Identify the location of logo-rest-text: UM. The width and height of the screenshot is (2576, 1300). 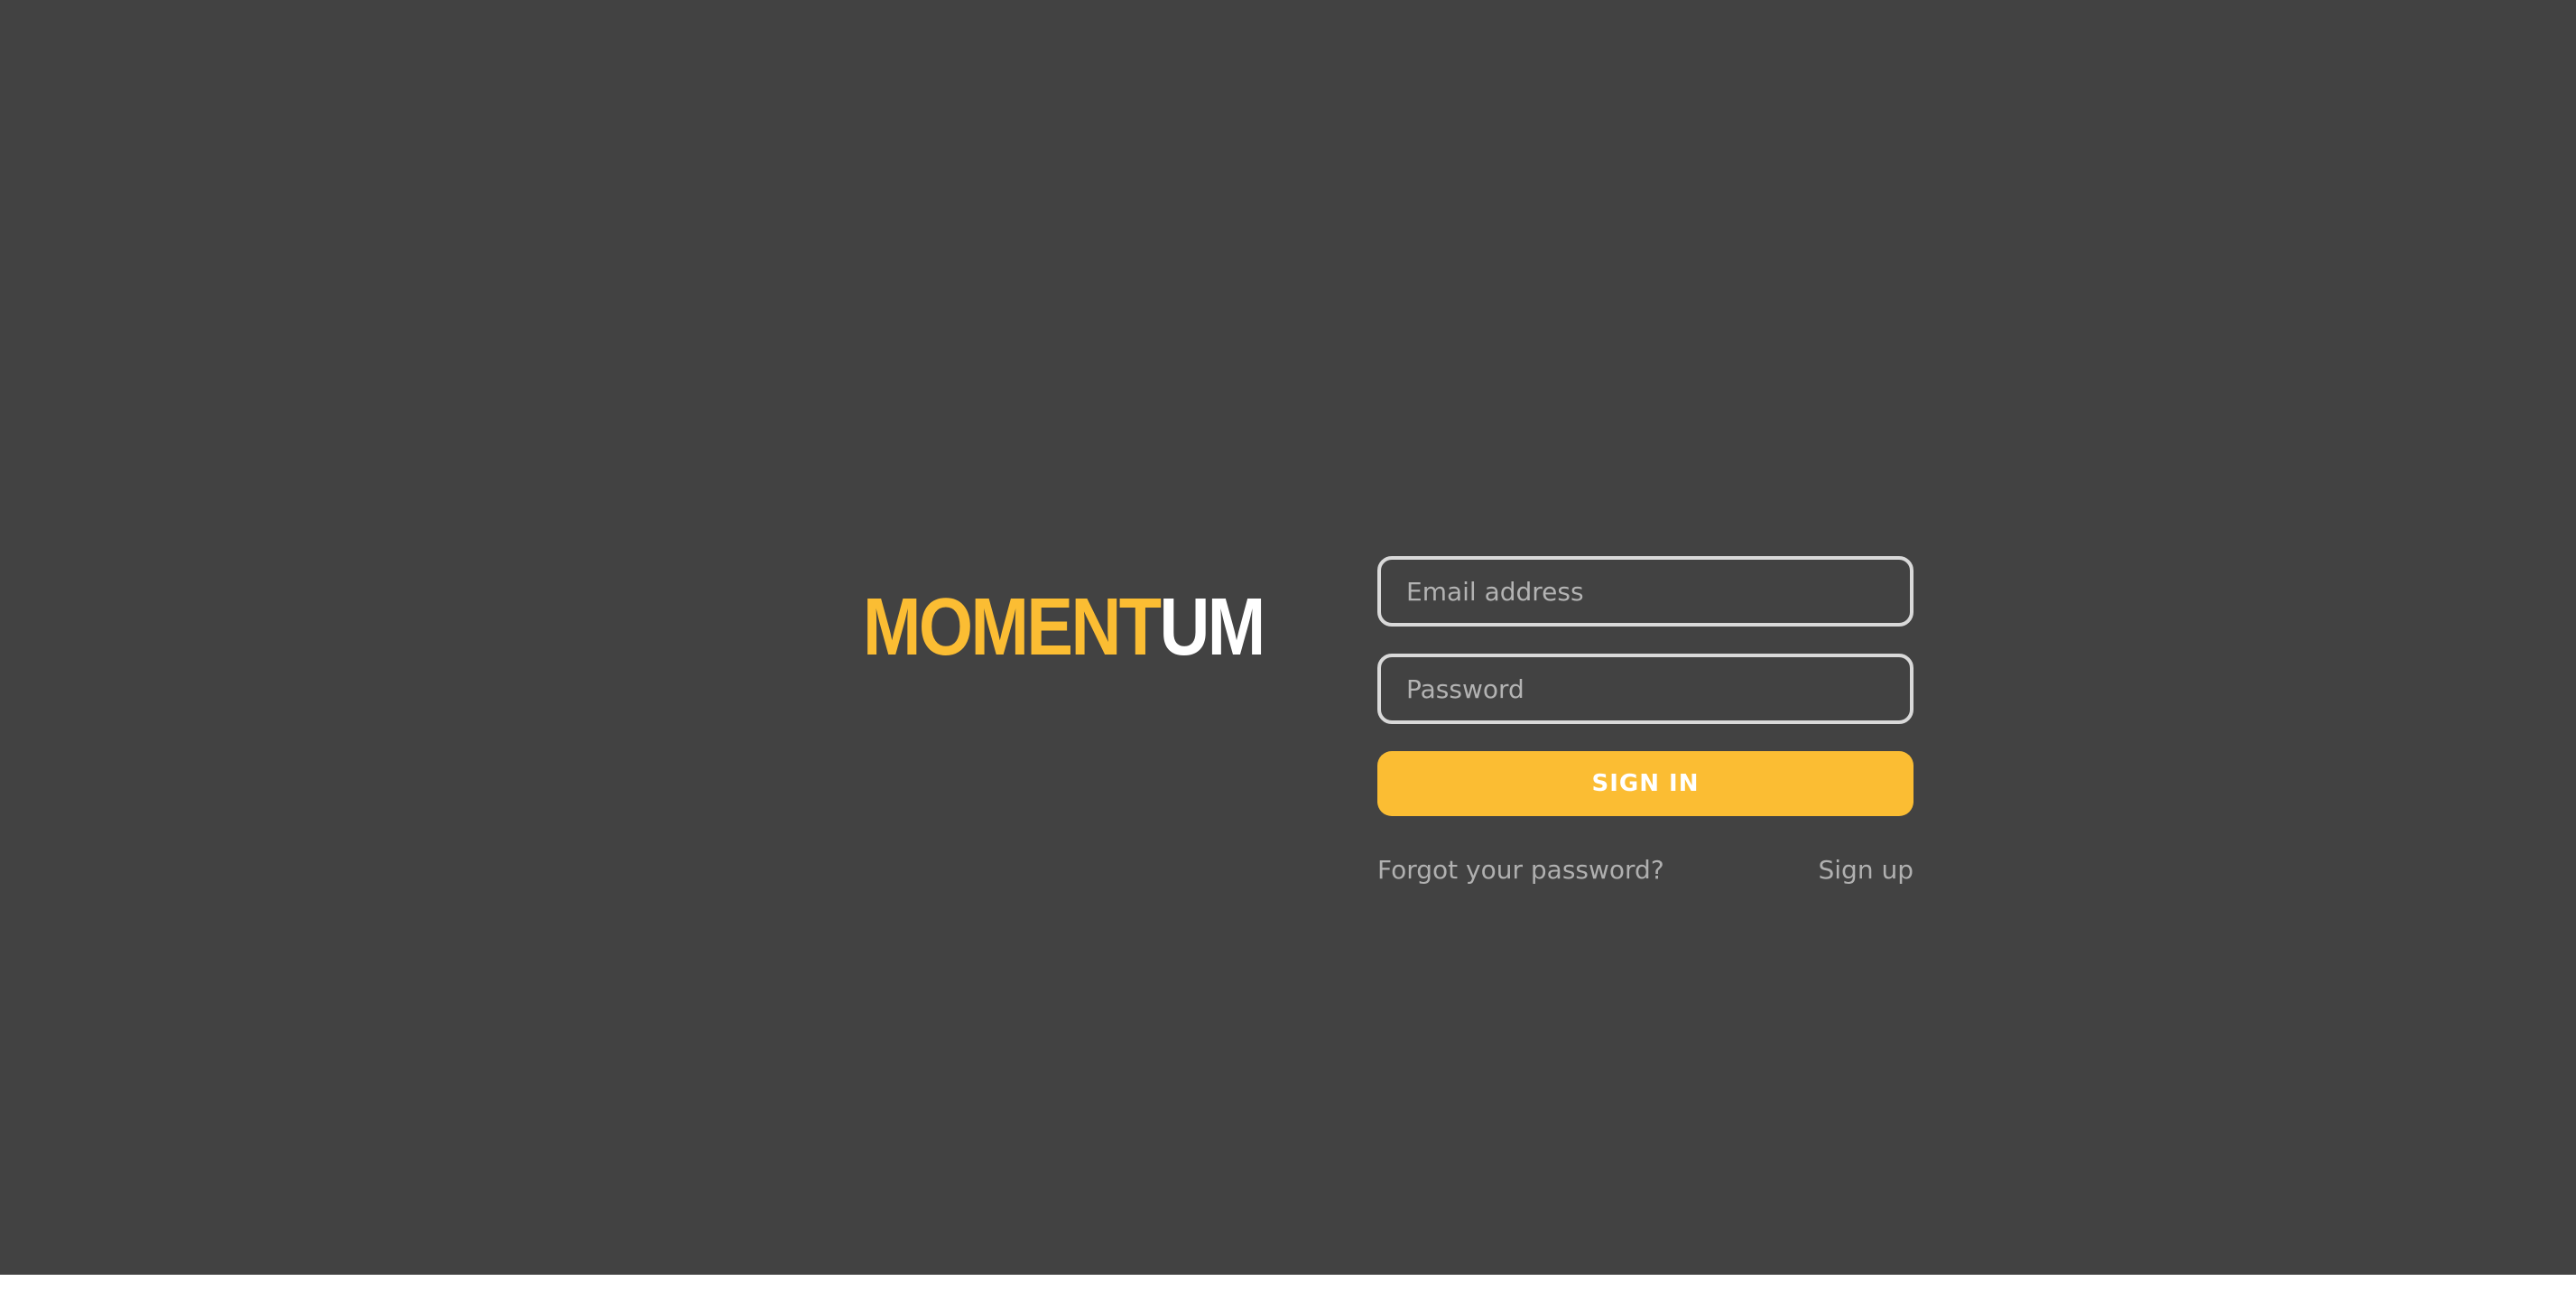
(1212, 627).